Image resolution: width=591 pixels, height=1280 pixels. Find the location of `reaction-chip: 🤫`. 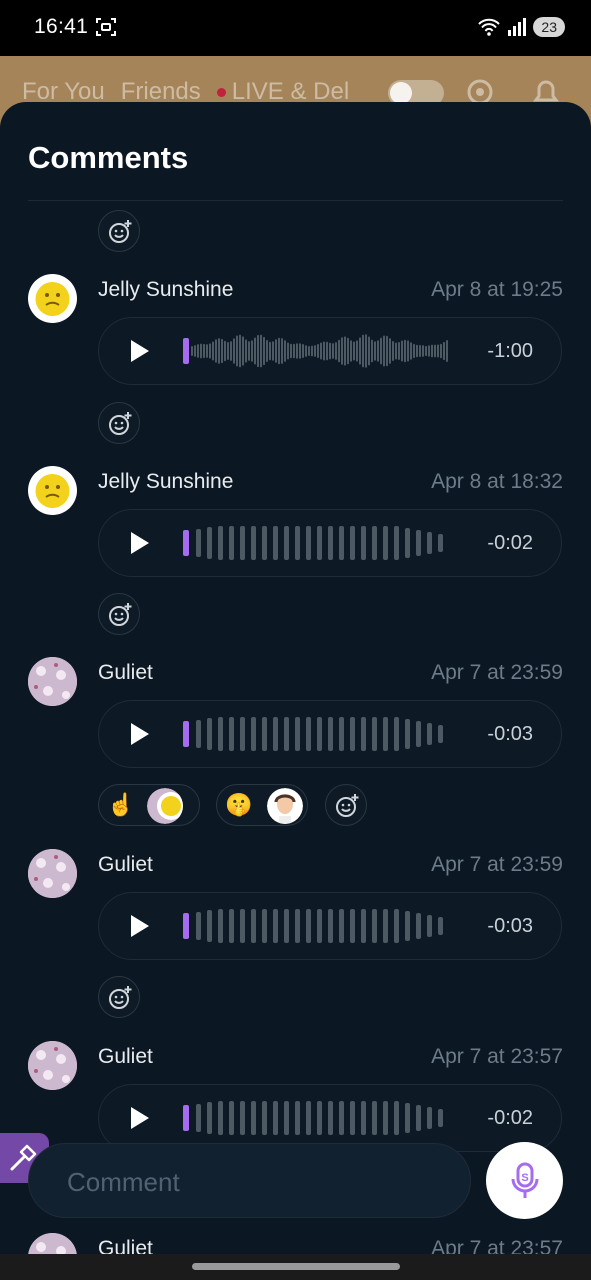

reaction-chip: 🤫 is located at coordinates (262, 805).